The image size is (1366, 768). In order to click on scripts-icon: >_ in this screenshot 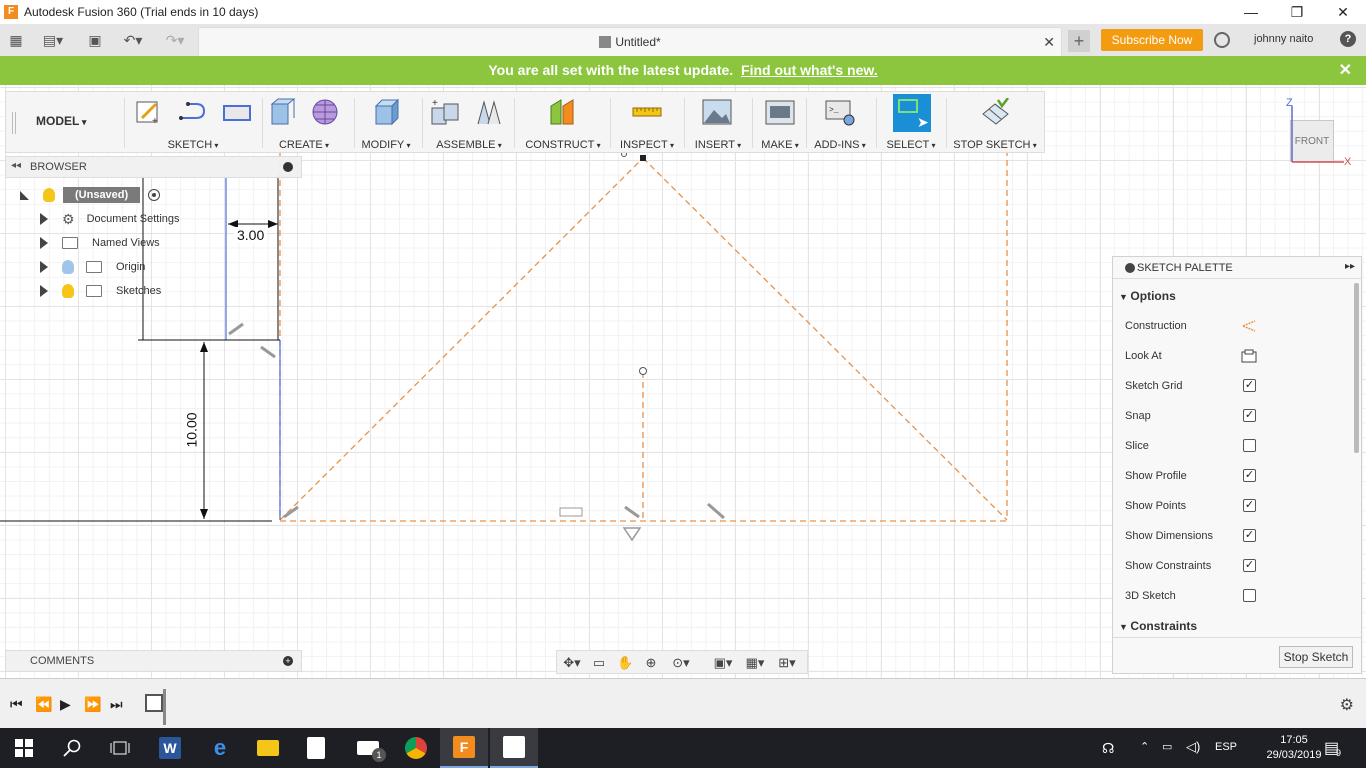, I will do `click(840, 112)`.